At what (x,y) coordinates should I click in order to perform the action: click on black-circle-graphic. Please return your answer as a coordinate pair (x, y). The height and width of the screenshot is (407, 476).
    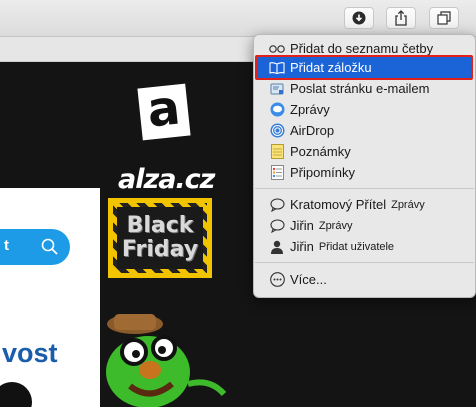
    Looking at the image, I should click on (16, 394).